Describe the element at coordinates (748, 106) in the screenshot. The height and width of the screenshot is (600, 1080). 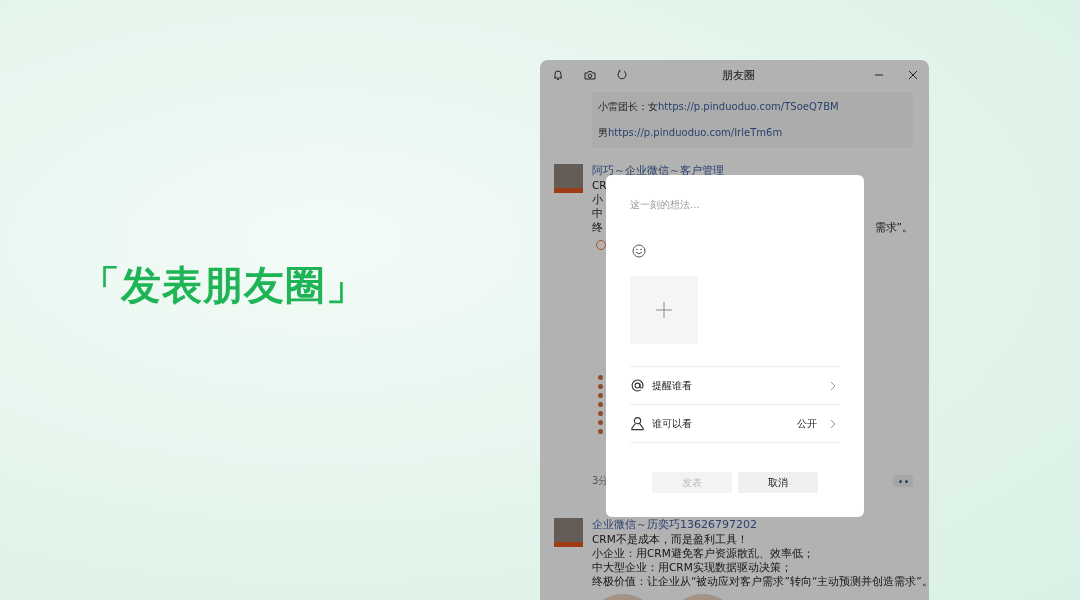
I see `link: https://p.pinduoduo.com/TSoeQ7BM` at that location.